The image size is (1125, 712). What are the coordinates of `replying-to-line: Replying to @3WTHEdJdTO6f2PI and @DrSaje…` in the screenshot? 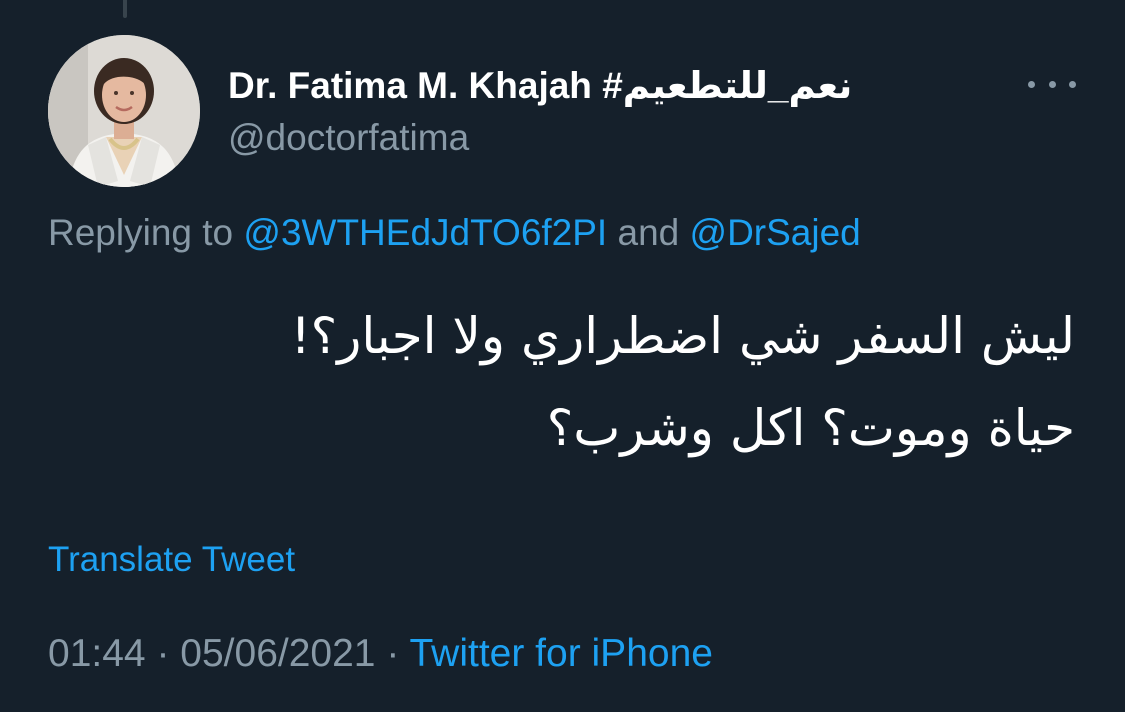 It's located at (454, 233).